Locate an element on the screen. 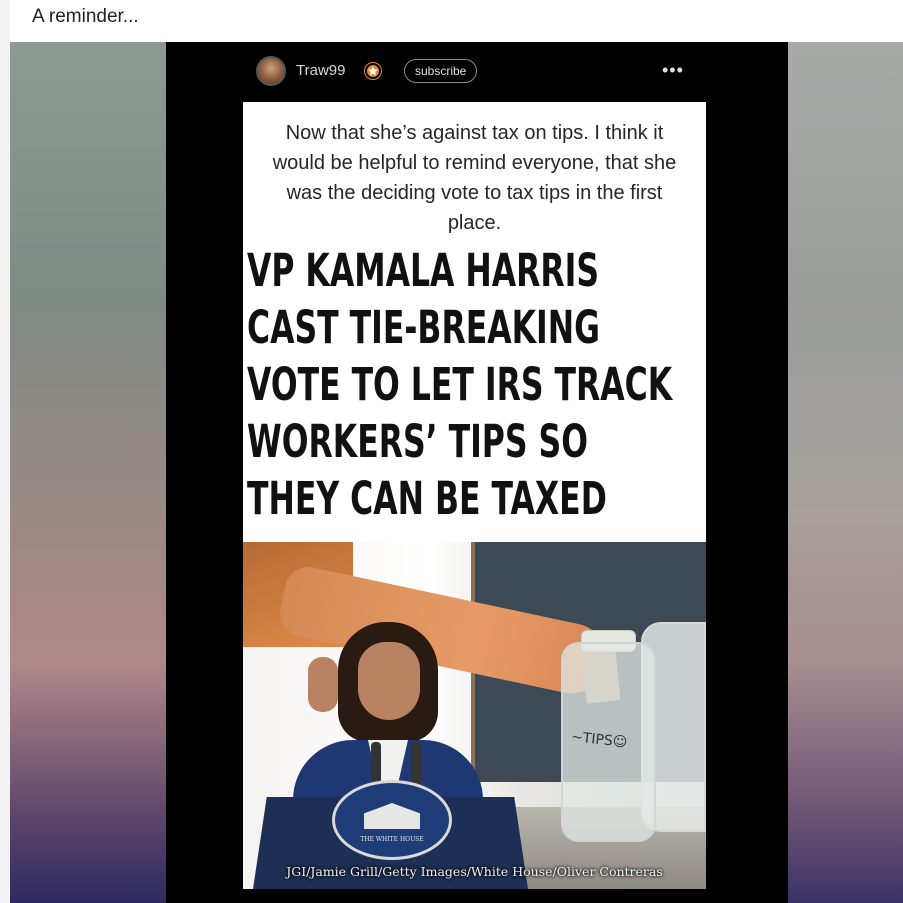 This screenshot has height=903, width=903. white-house-seal: THE WHITE HOUSE is located at coordinates (392, 820).